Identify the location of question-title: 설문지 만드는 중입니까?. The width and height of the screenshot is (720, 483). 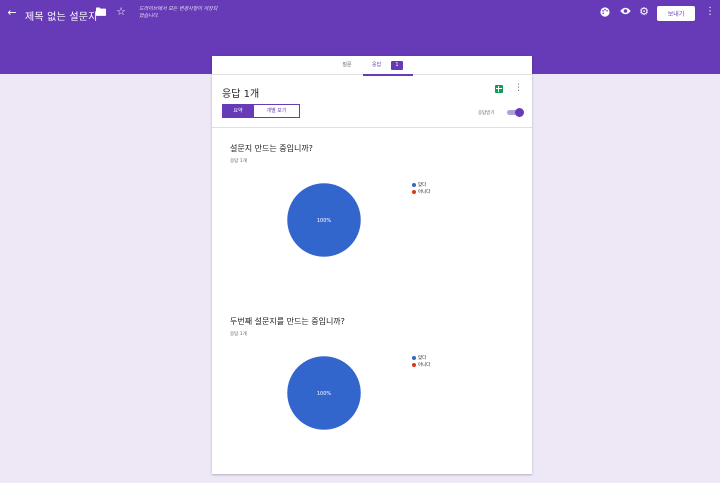
(271, 148).